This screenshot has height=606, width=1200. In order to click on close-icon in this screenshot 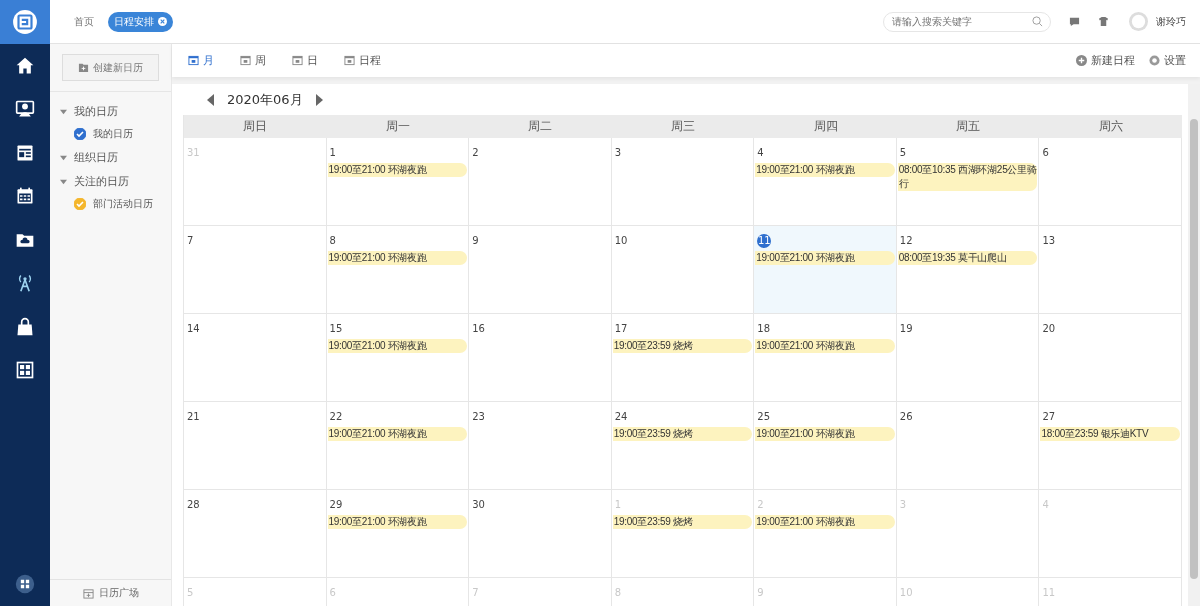, I will do `click(162, 21)`.